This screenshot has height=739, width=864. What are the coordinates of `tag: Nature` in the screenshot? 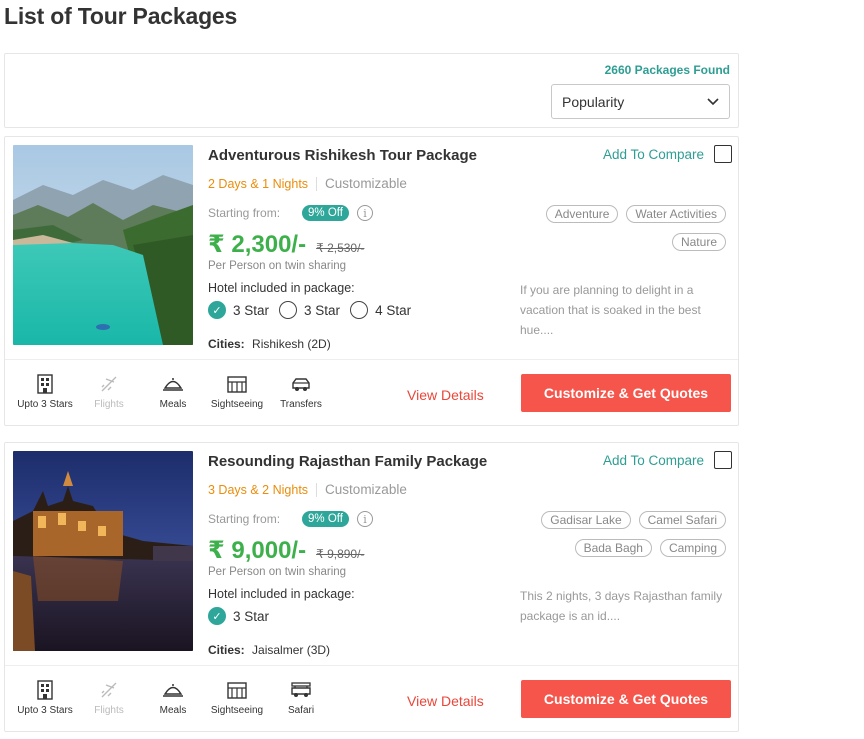 It's located at (698, 242).